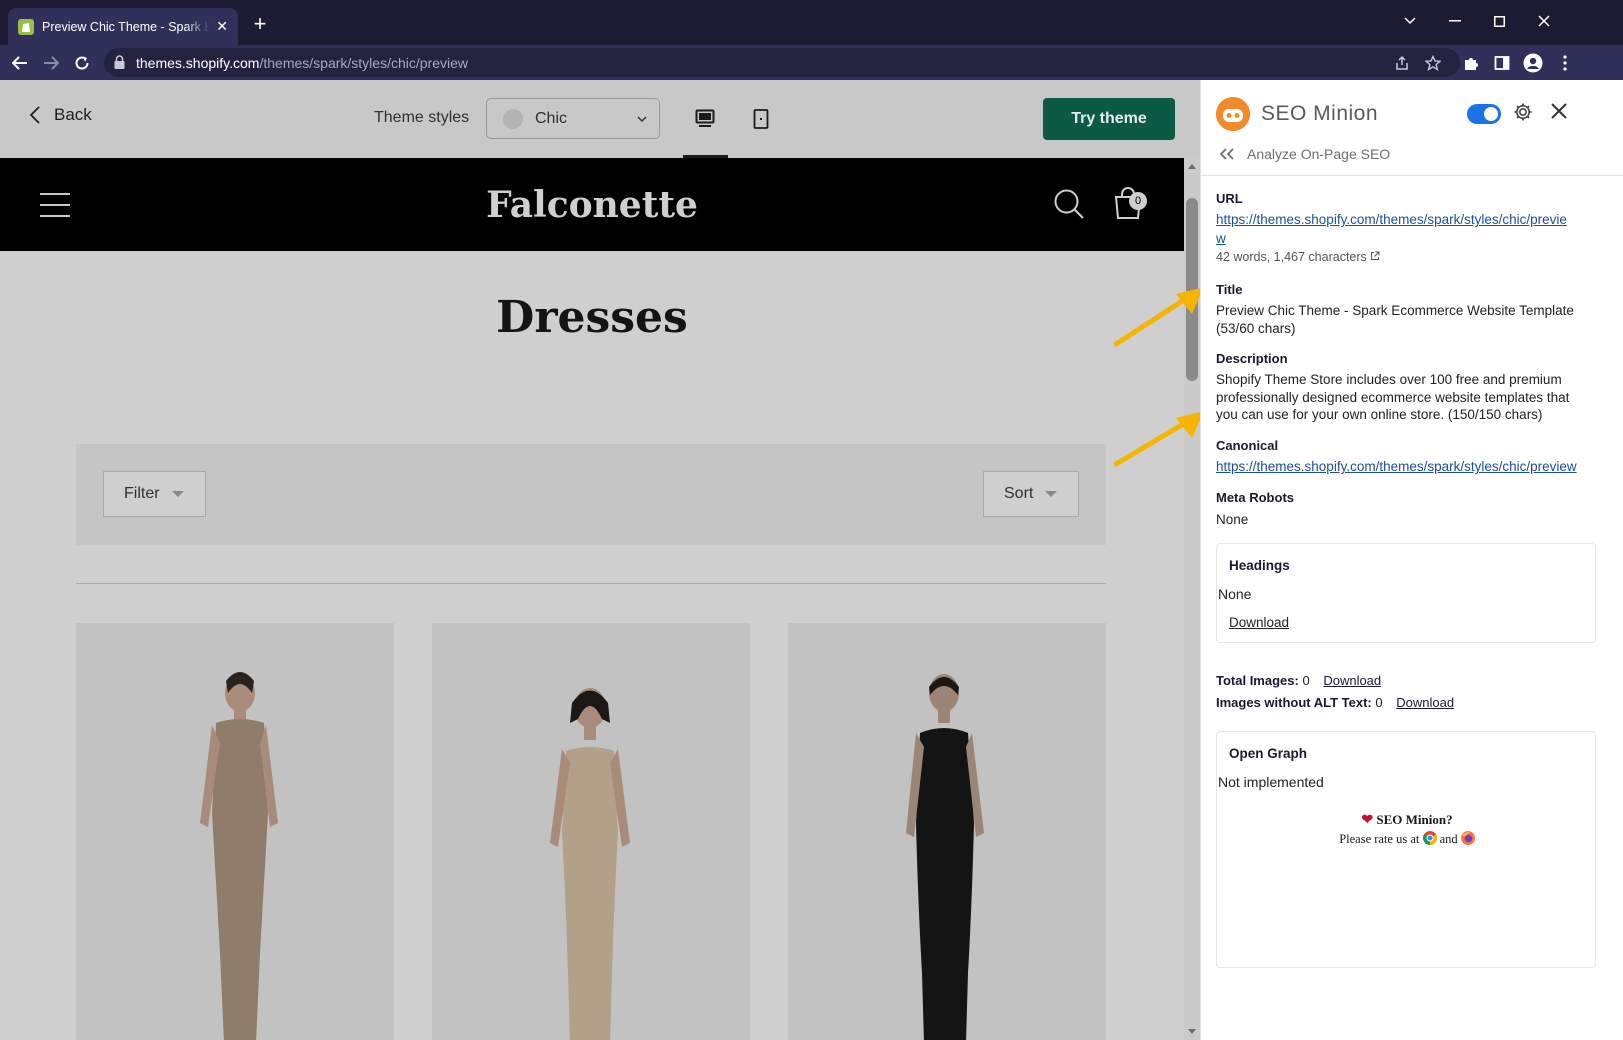 The image size is (1623, 1040). What do you see at coordinates (1402, 63) in the screenshot?
I see `share-icon` at bounding box center [1402, 63].